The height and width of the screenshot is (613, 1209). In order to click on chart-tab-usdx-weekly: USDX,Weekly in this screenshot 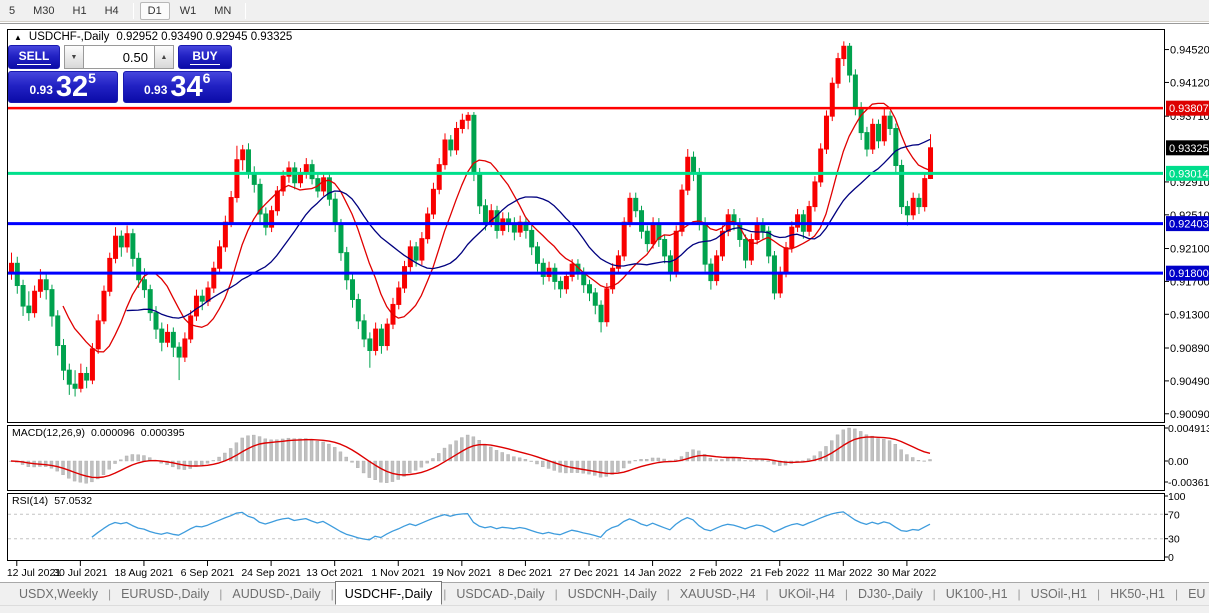, I will do `click(58, 594)`.